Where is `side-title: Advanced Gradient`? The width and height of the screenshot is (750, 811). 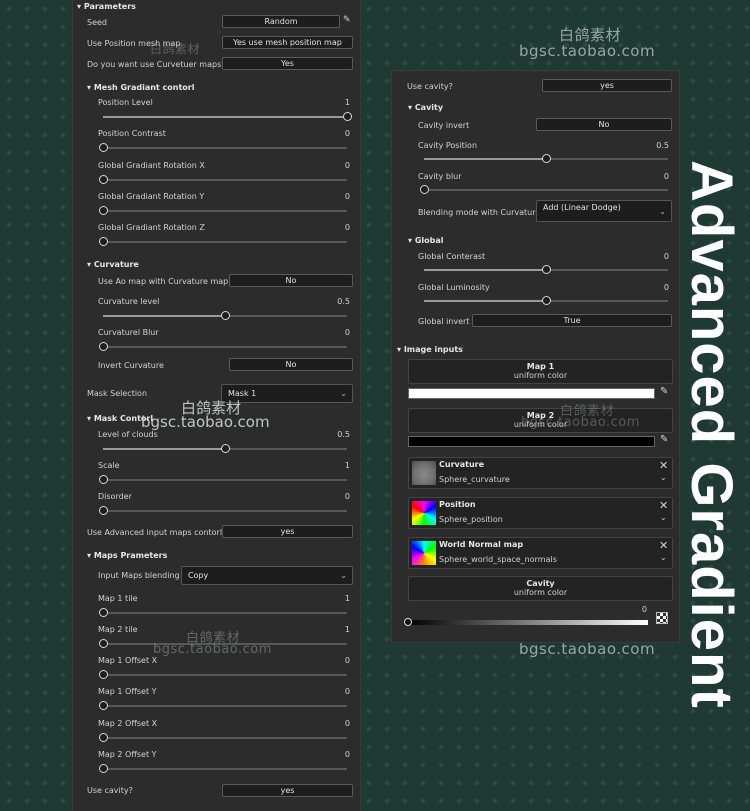
side-title: Advanced Gradient is located at coordinates (711, 434).